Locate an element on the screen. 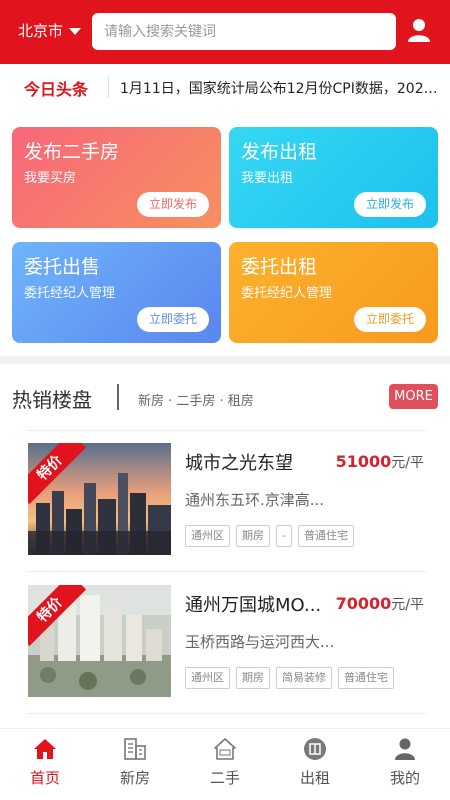 The image size is (450, 800). listing-title: 城市之光东望 is located at coordinates (257, 462).